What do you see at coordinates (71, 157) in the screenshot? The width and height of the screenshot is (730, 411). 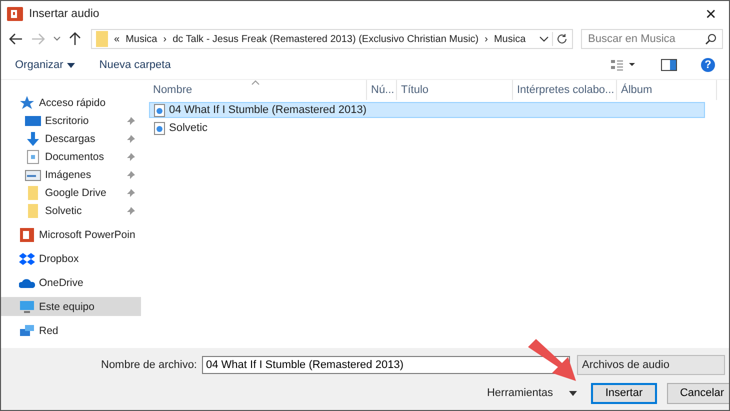 I see `sidebar-item: Documentos` at bounding box center [71, 157].